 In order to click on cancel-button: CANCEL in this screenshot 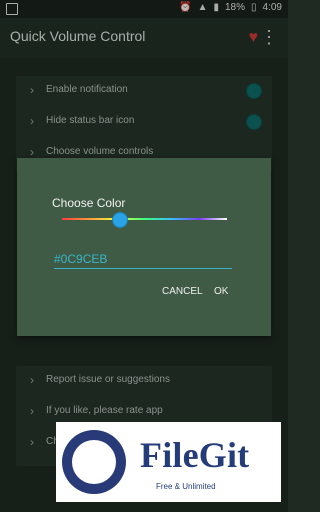, I will do `click(182, 291)`.